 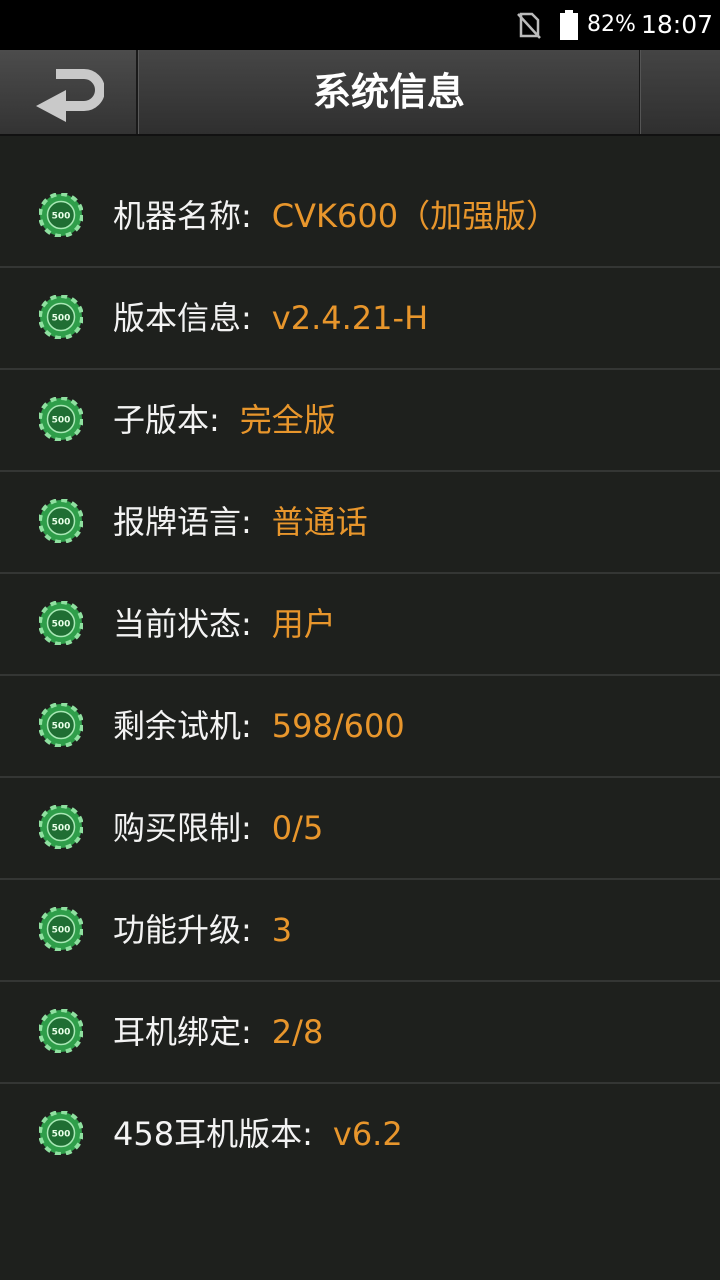 I want to click on info-value: v2.4.21-H, so click(x=350, y=318).